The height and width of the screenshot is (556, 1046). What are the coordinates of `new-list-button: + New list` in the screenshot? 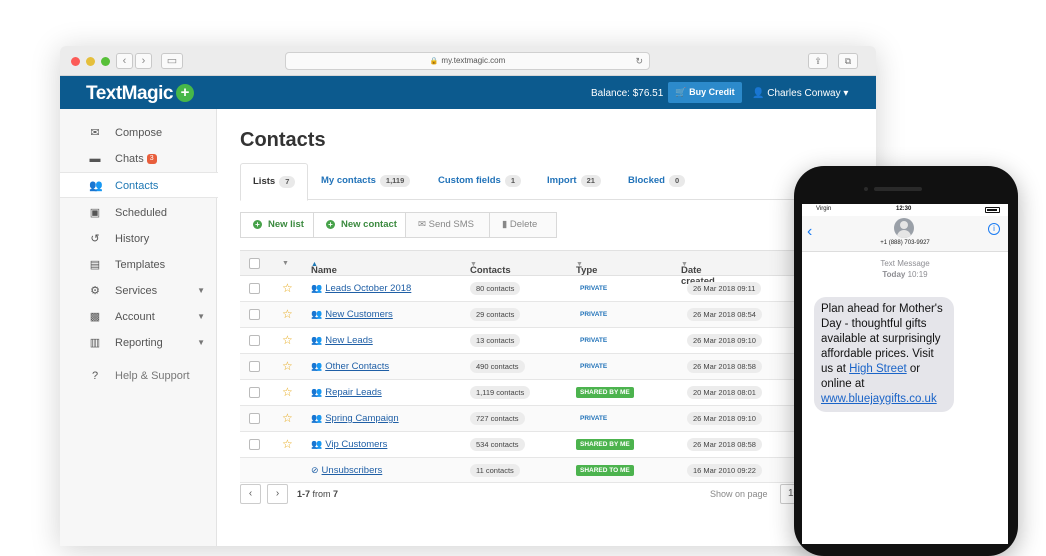 It's located at (277, 225).